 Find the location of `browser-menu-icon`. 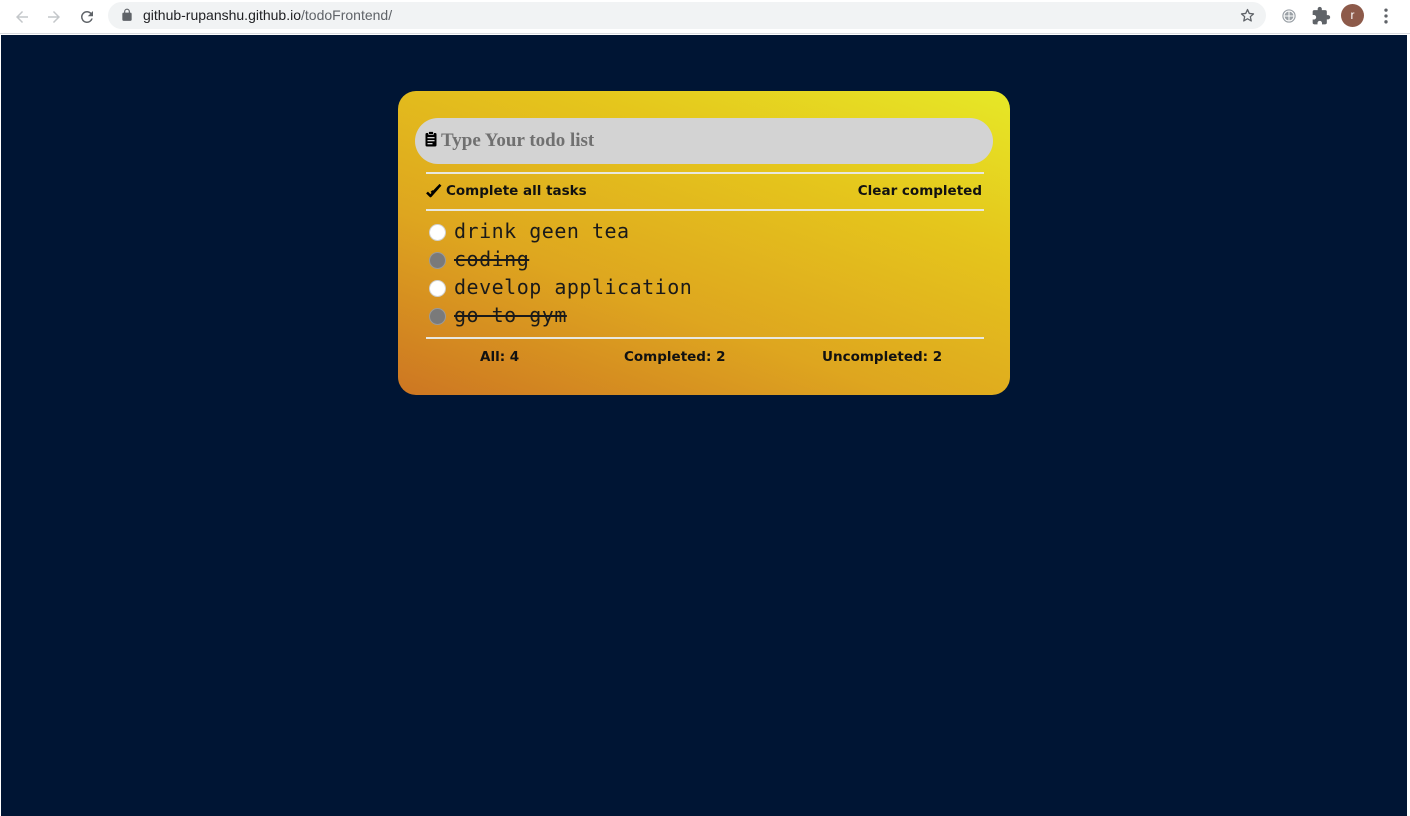

browser-menu-icon is located at coordinates (1386, 16).